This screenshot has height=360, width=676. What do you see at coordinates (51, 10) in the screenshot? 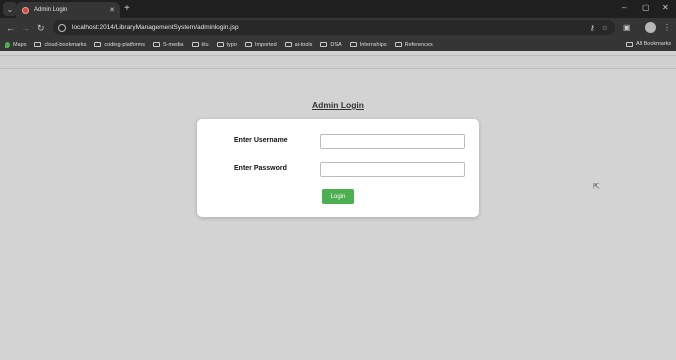
I see `tab-title: Admin Login` at bounding box center [51, 10].